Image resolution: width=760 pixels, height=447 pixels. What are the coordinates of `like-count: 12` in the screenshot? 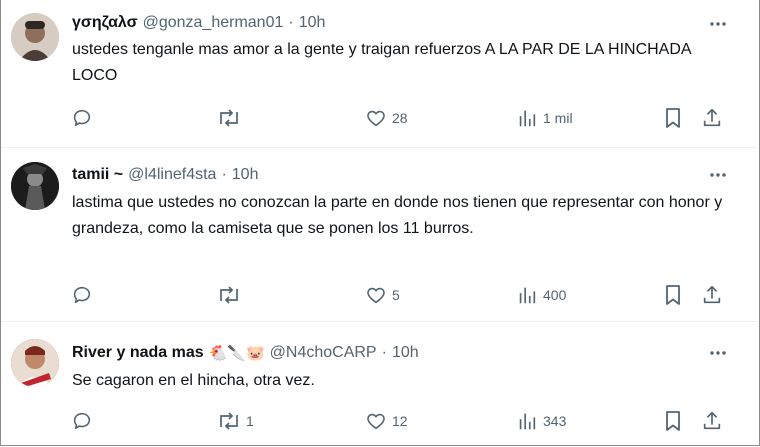 It's located at (400, 421).